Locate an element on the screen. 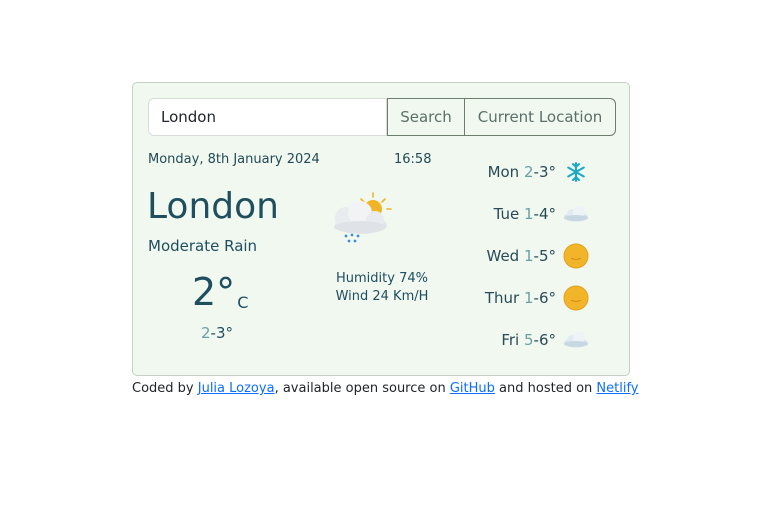 The height and width of the screenshot is (508, 762). current-temperature: 2° C is located at coordinates (220, 292).